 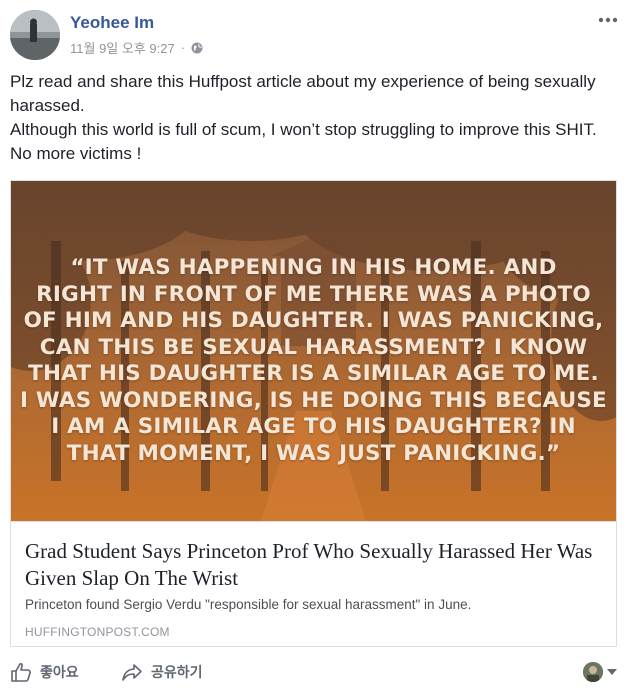 I want to click on post-actions-bar: 좋아요 공유하기, so click(x=314, y=676).